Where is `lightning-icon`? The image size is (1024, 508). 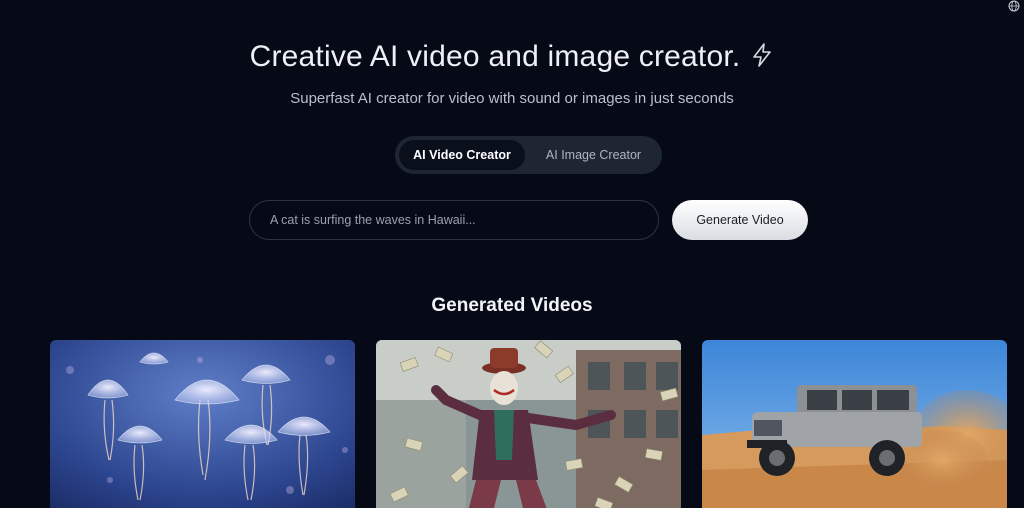
lightning-icon is located at coordinates (762, 55).